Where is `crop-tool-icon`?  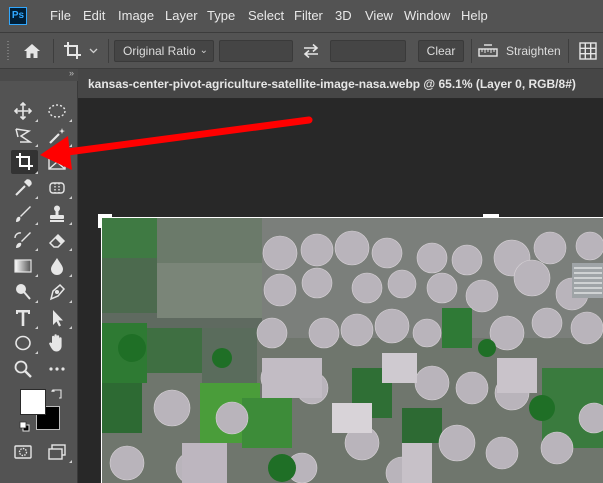 crop-tool-icon is located at coordinates (24, 162).